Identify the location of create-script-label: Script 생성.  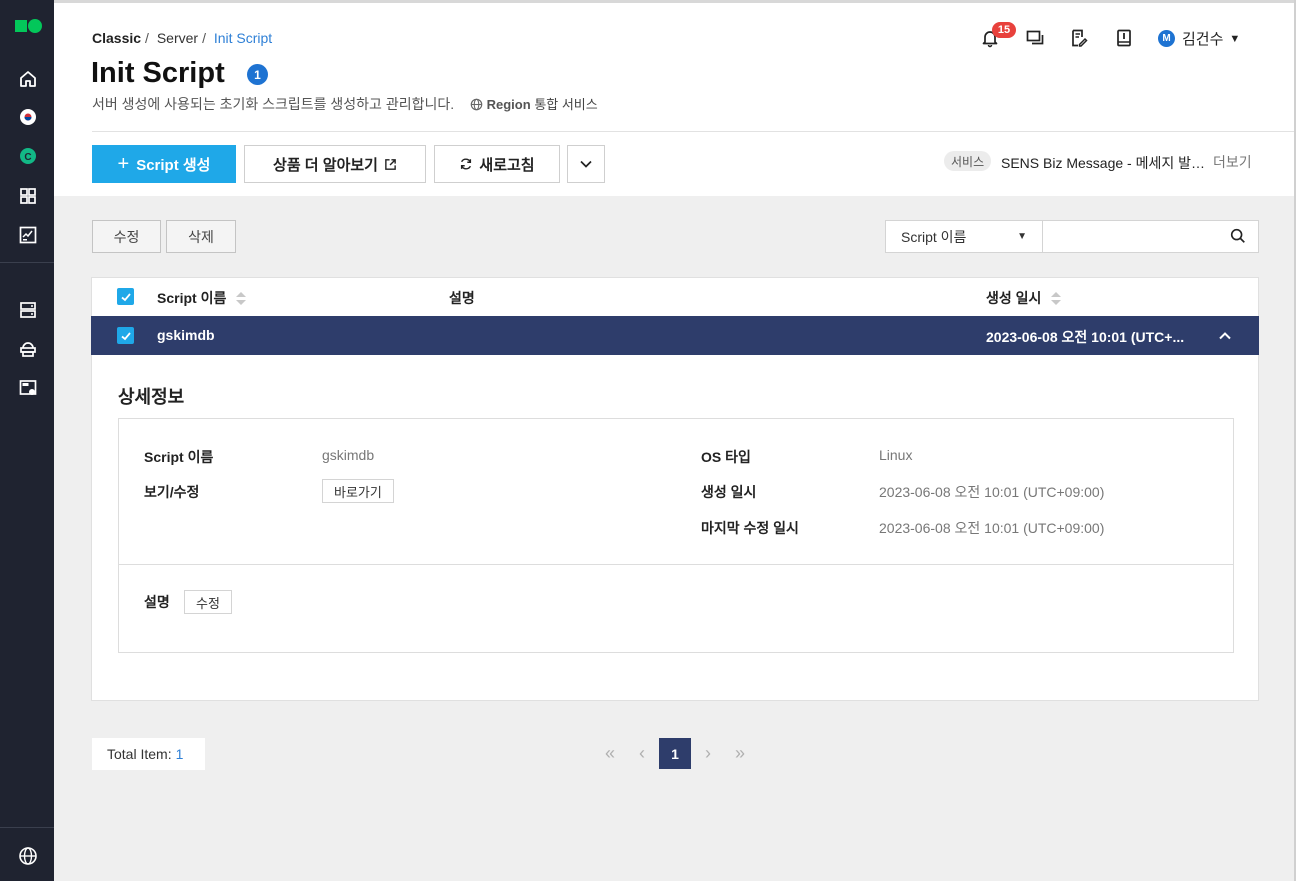
(173, 165).